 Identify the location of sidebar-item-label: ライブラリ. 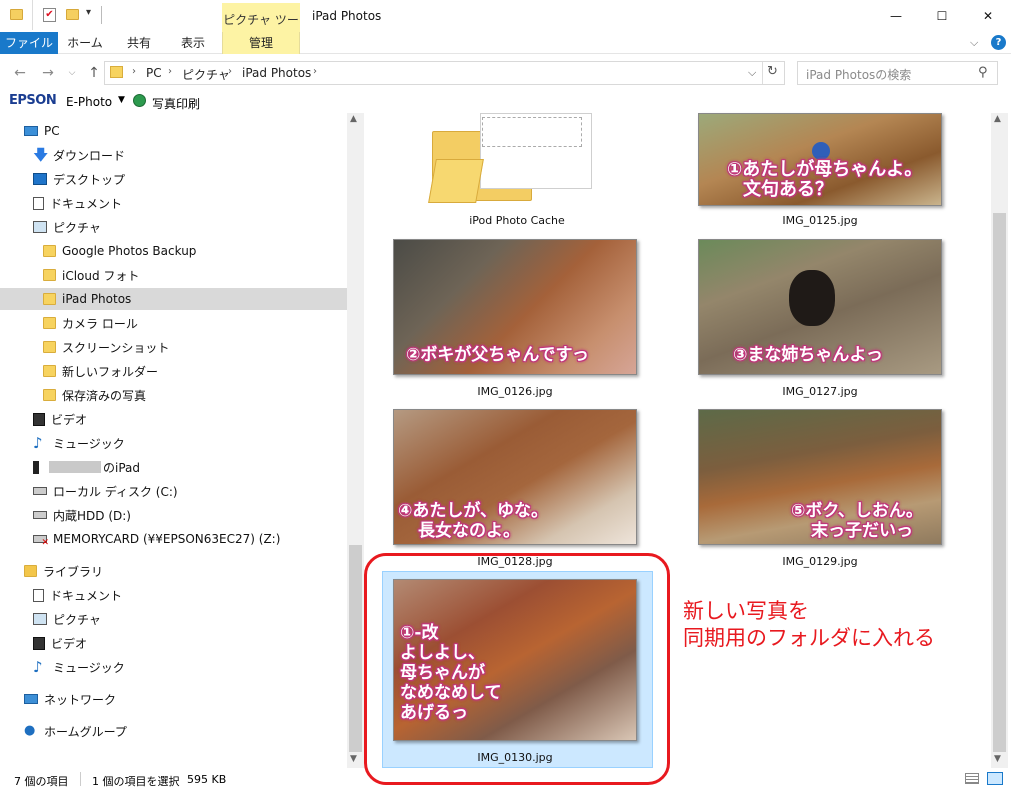
(73, 571).